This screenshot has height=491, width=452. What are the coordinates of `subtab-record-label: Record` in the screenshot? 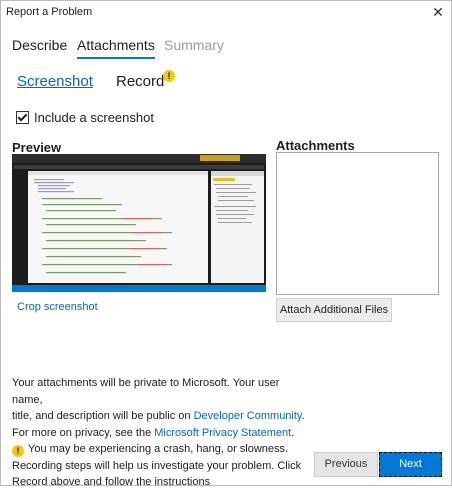 It's located at (140, 81).